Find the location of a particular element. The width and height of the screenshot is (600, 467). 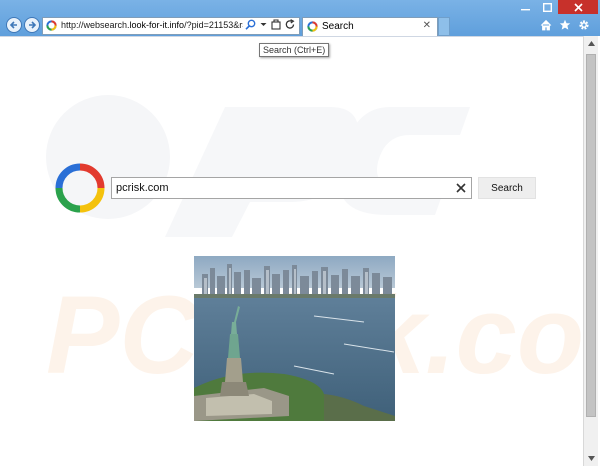

minimize-icon is located at coordinates (525, 9).